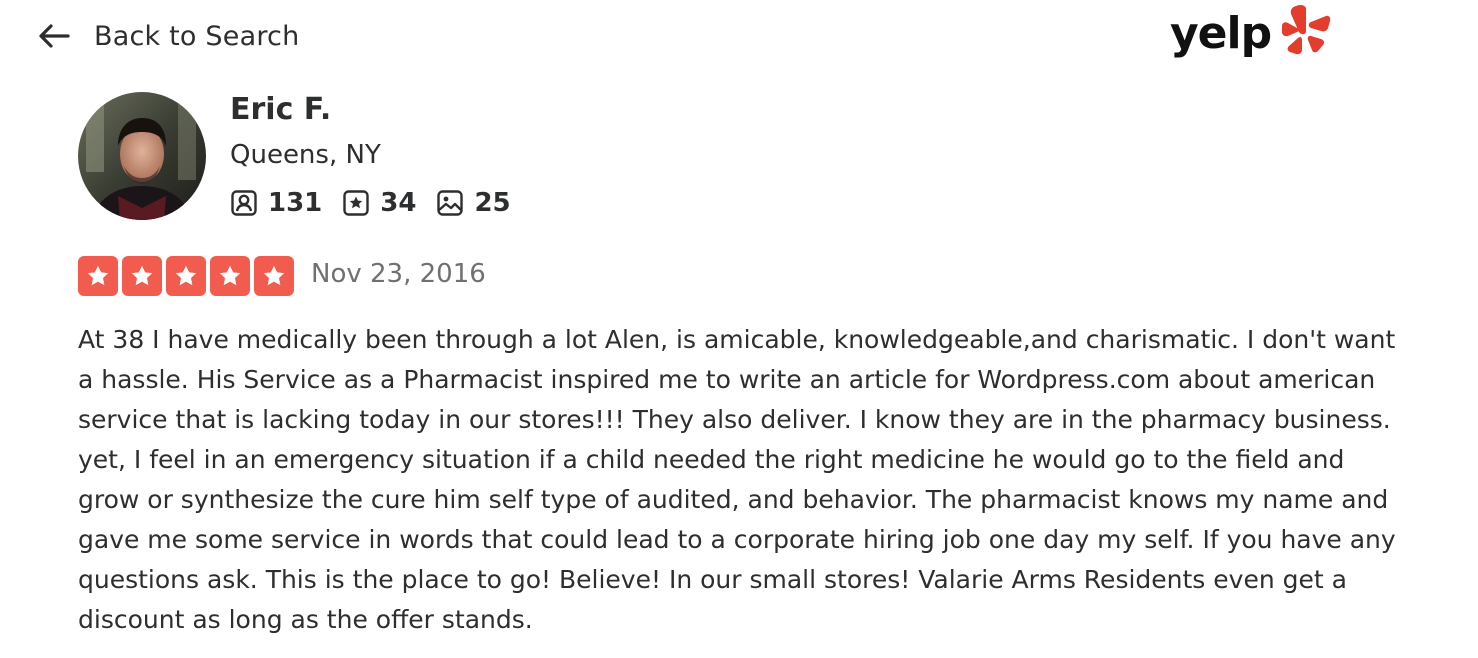 The height and width of the screenshot is (658, 1478). I want to click on user-name: Eric F., so click(280, 109).